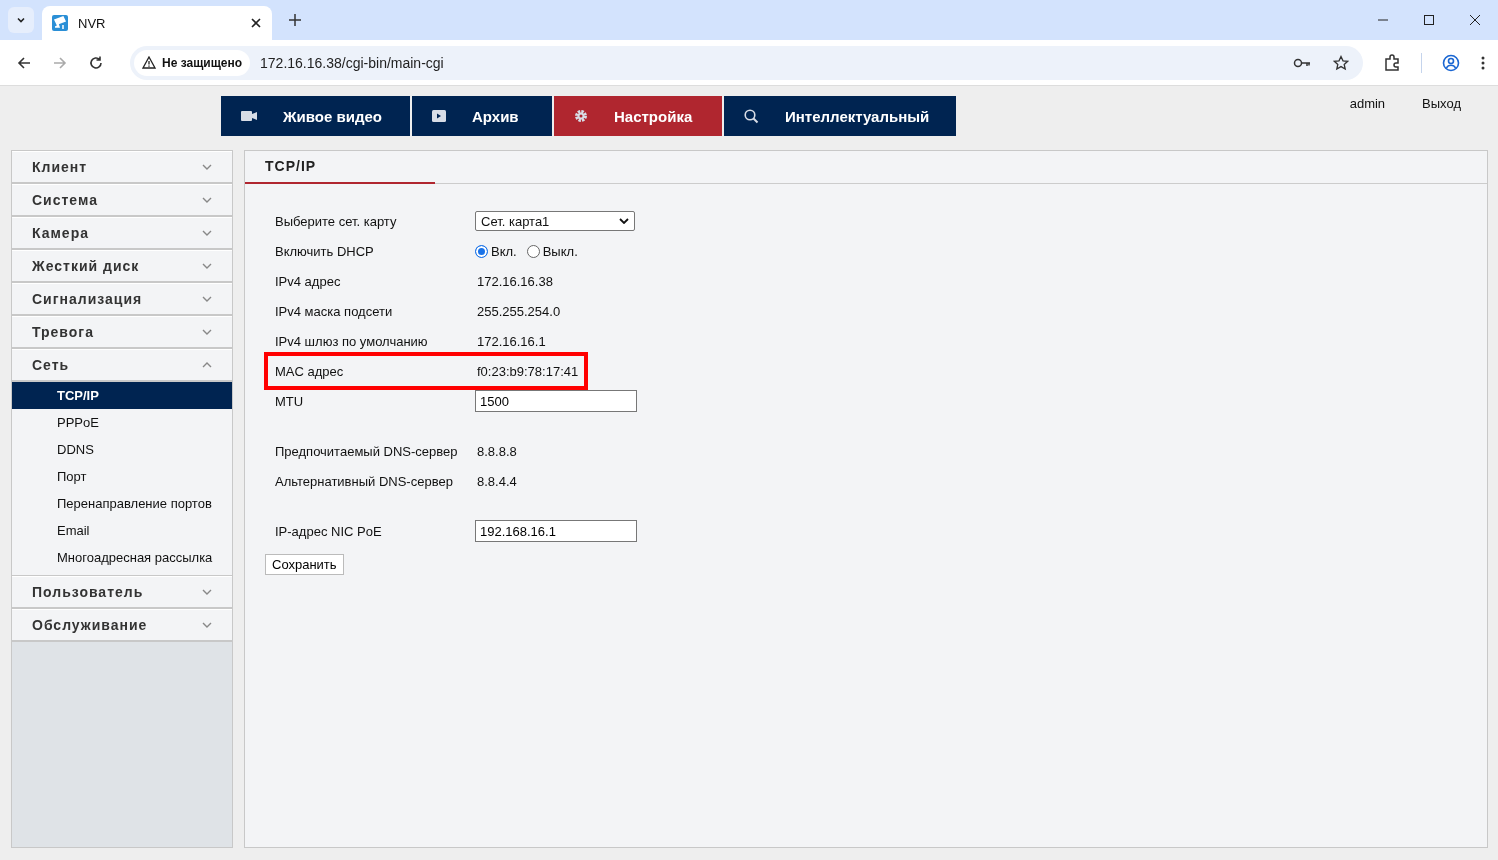 This screenshot has width=1498, height=860. What do you see at coordinates (122, 167) in the screenshot?
I see `sidebar-section: Клиент` at bounding box center [122, 167].